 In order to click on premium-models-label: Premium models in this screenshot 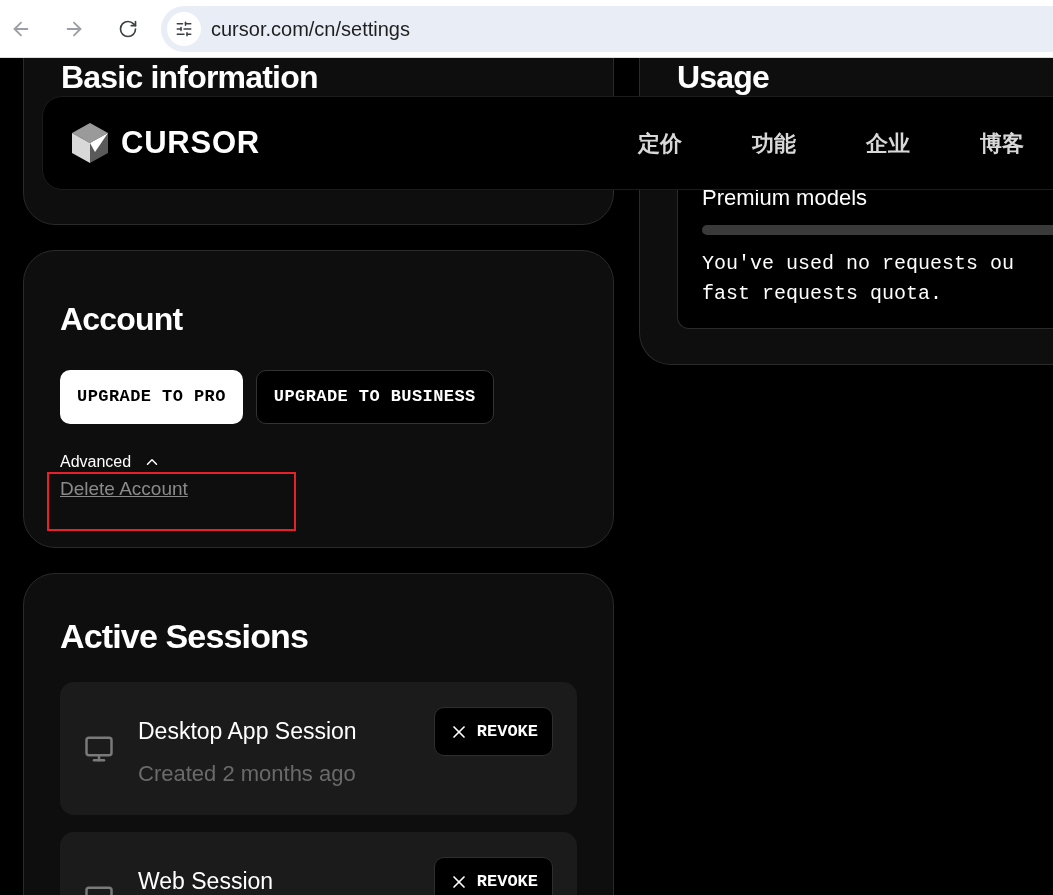, I will do `click(785, 198)`.